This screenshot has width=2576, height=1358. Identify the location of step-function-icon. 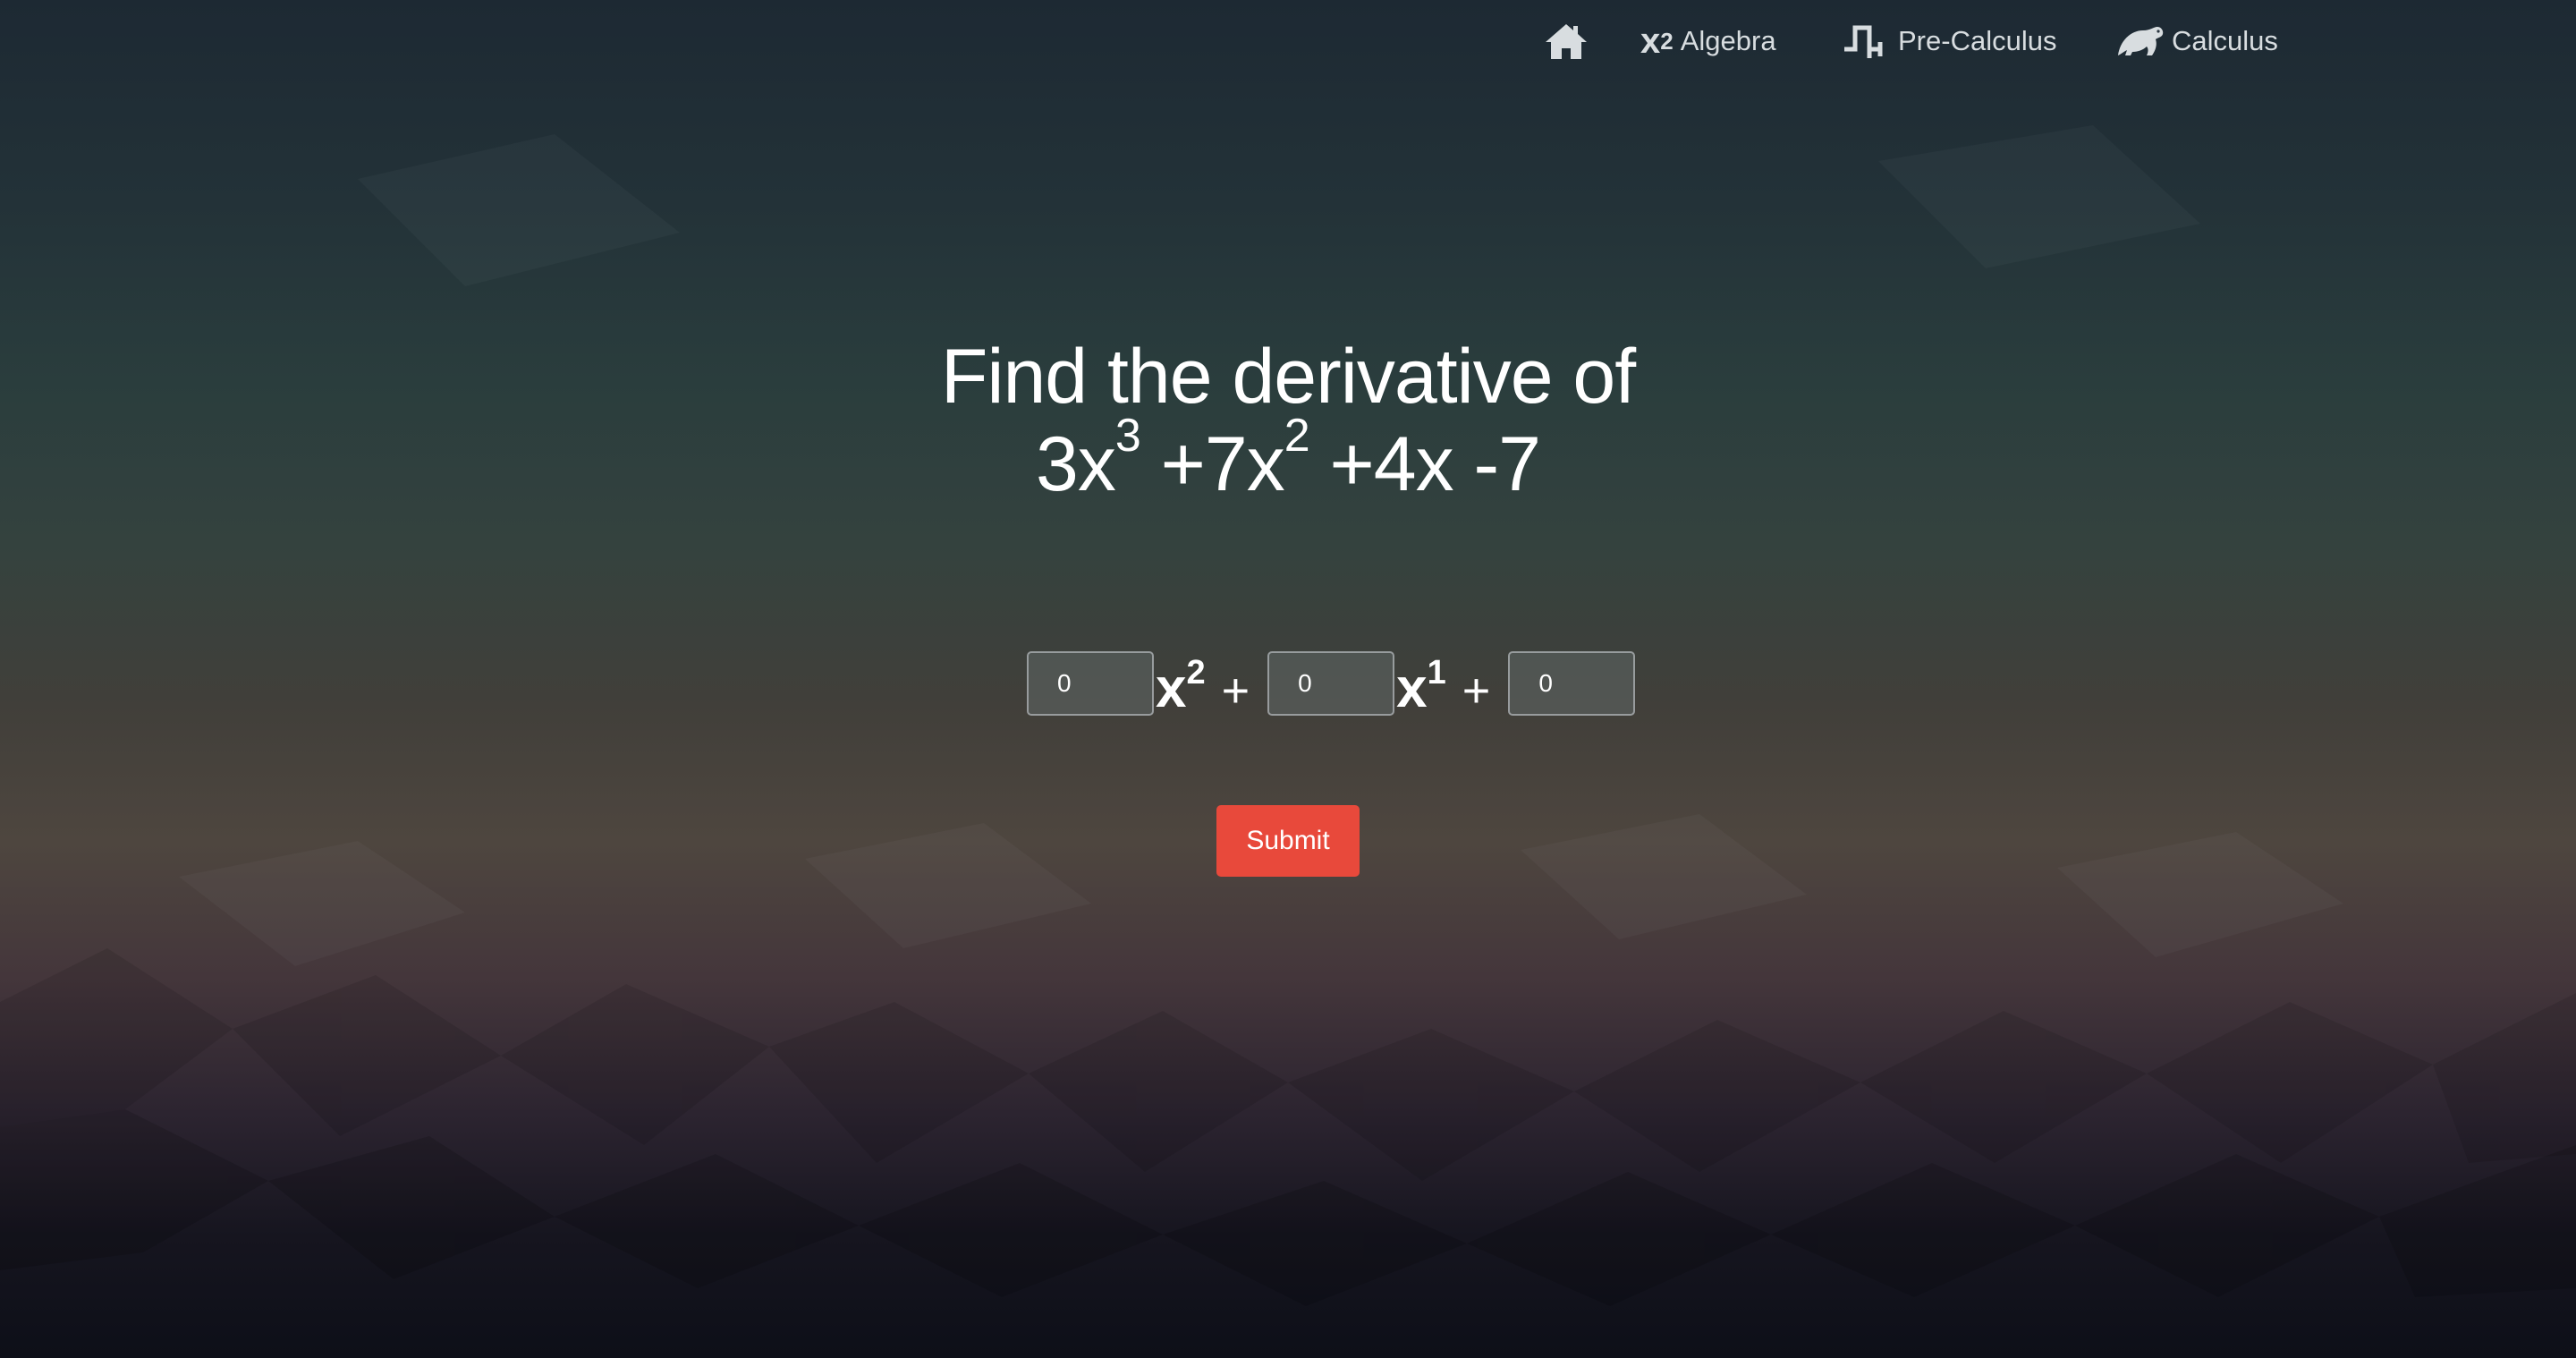
(1867, 41).